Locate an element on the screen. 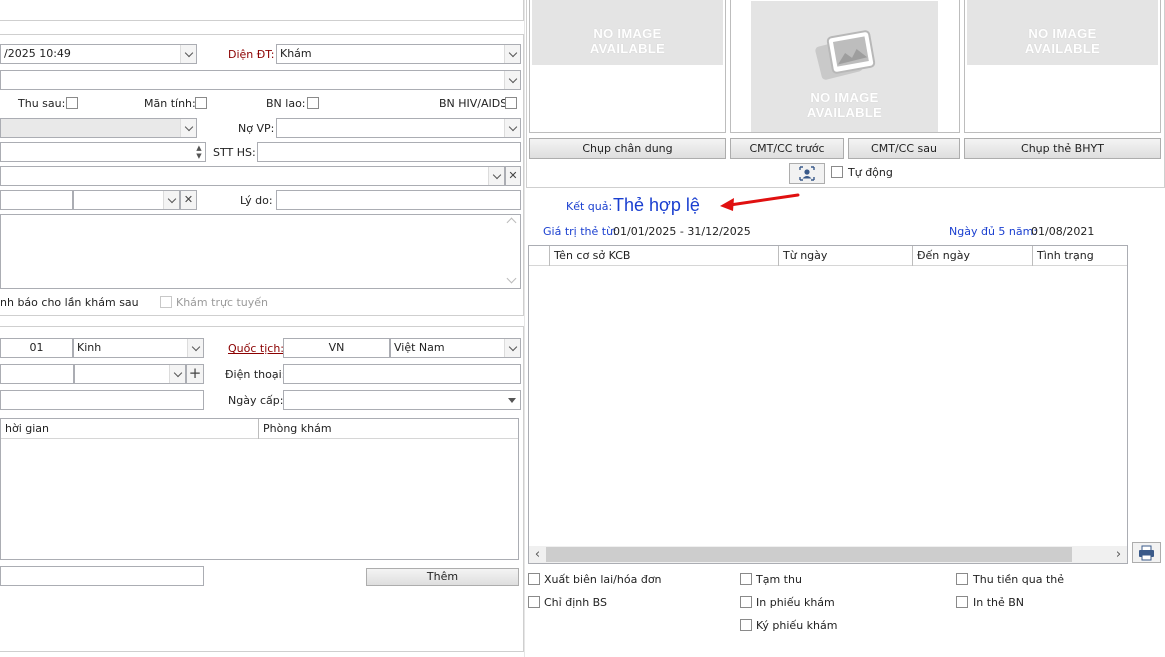  insurance-card-image: NO IMAGE AVAILABLE is located at coordinates (1062, 66).